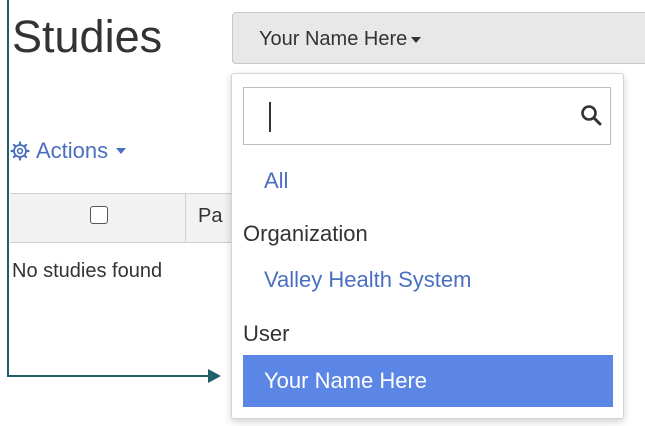 The image size is (645, 426). What do you see at coordinates (305, 233) in the screenshot?
I see `group-label-organization: Organization` at bounding box center [305, 233].